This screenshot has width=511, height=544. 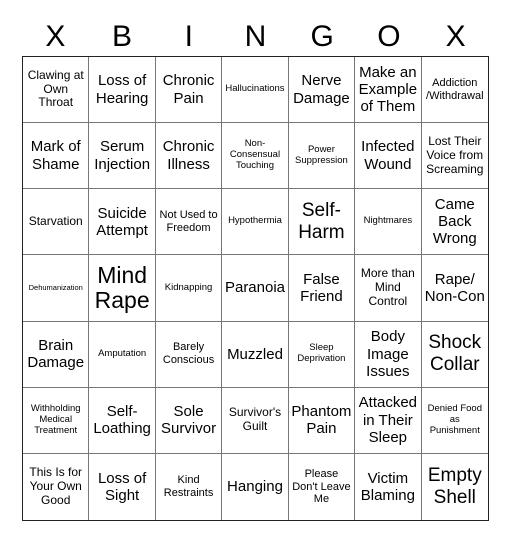 I want to click on bingo-cell: Non-Consensual Touching, so click(x=255, y=156).